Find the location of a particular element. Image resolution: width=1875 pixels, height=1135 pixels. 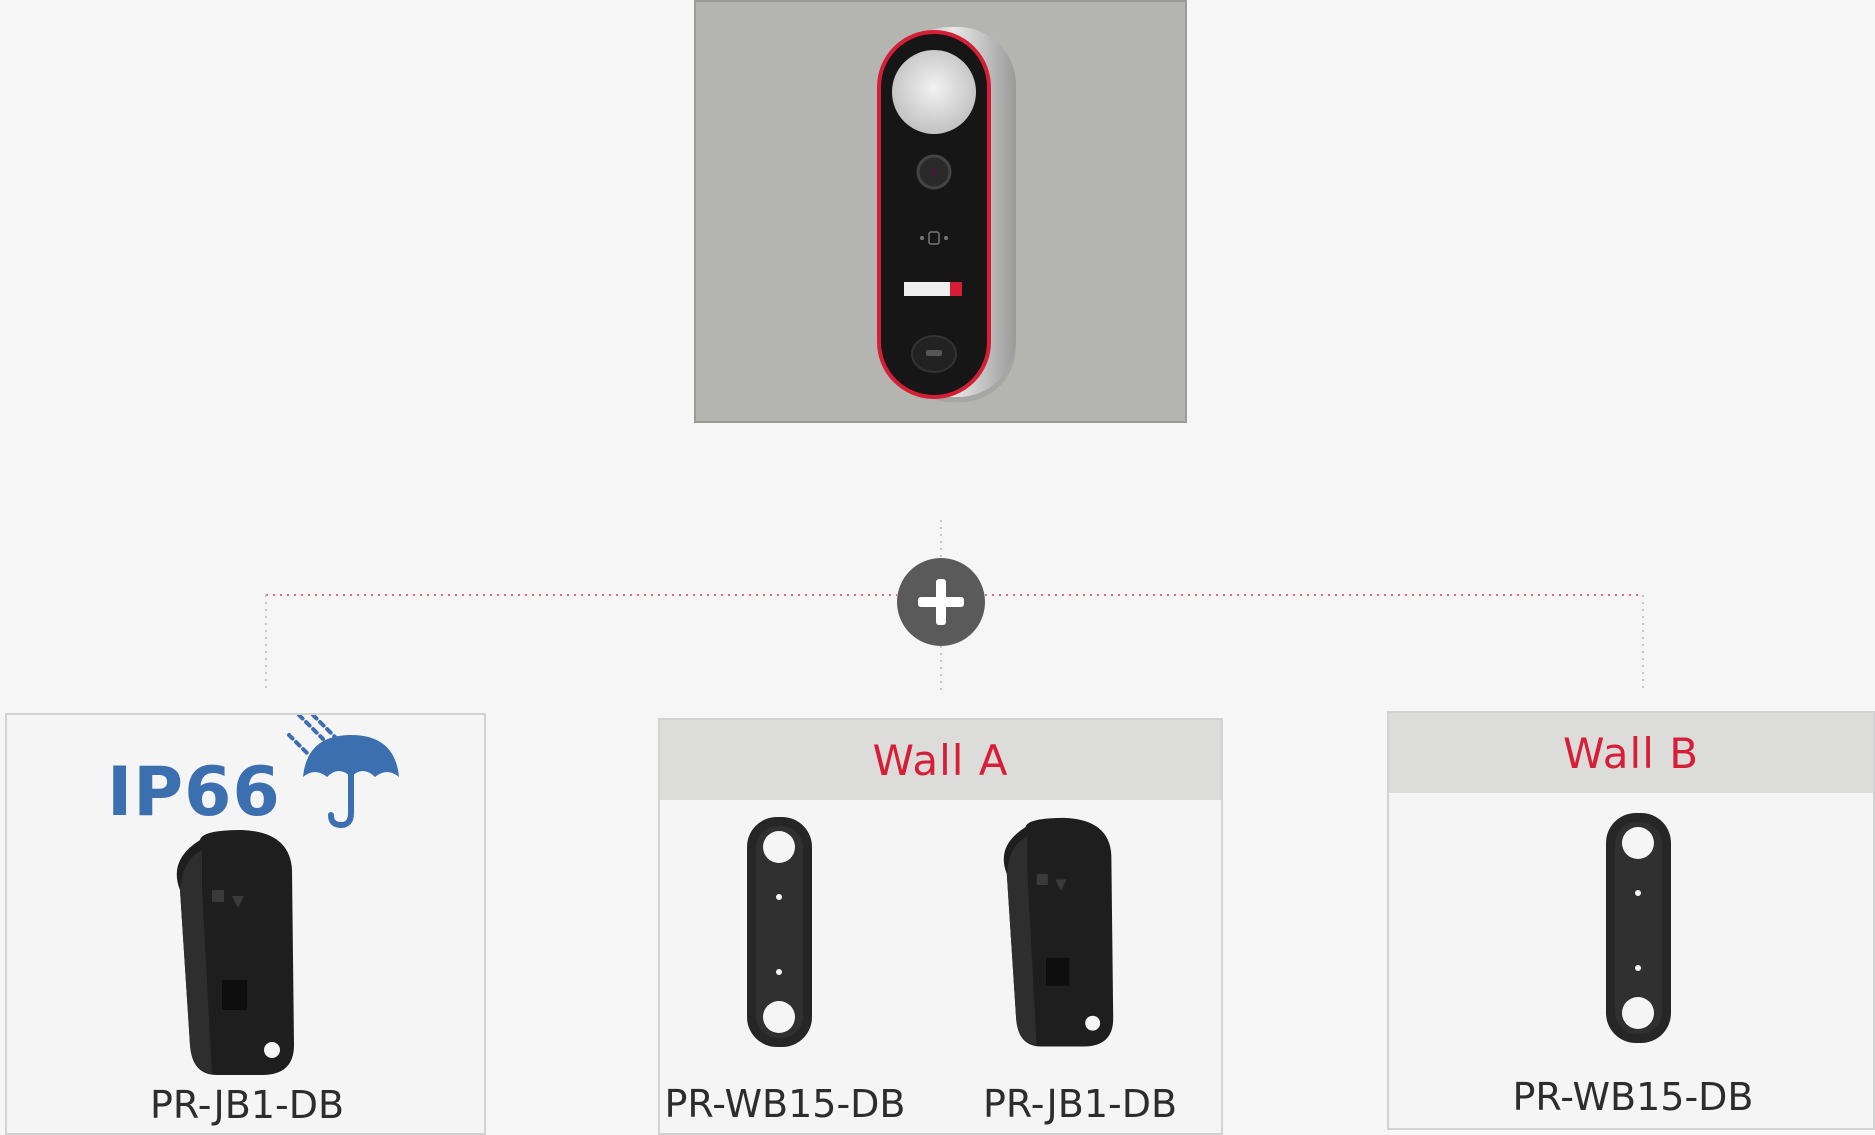

doorbell-product-image is located at coordinates (940, 211).